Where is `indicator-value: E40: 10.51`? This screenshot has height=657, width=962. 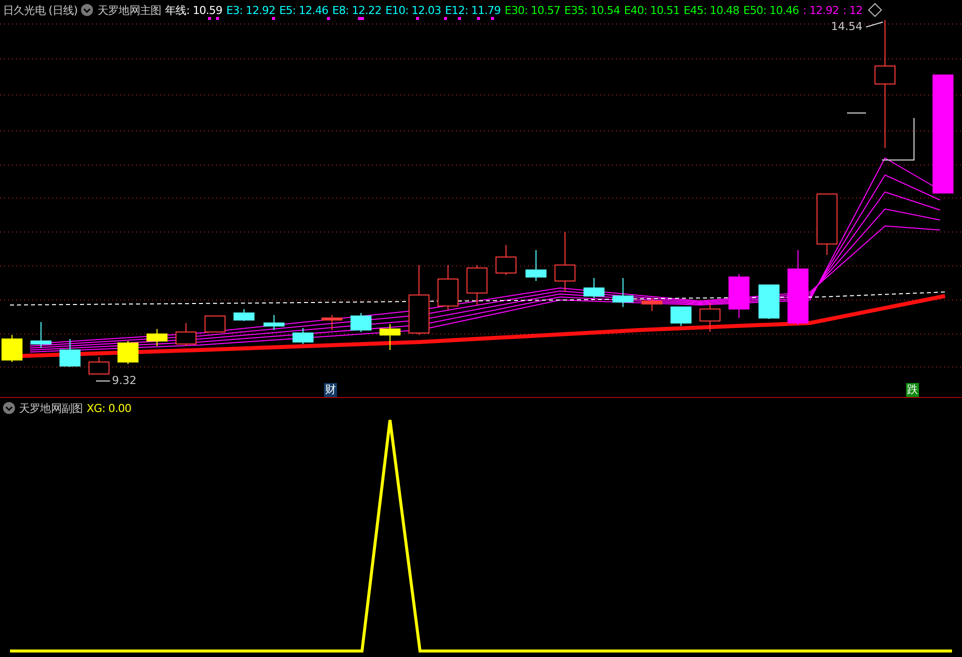 indicator-value: E40: 10.51 is located at coordinates (652, 10).